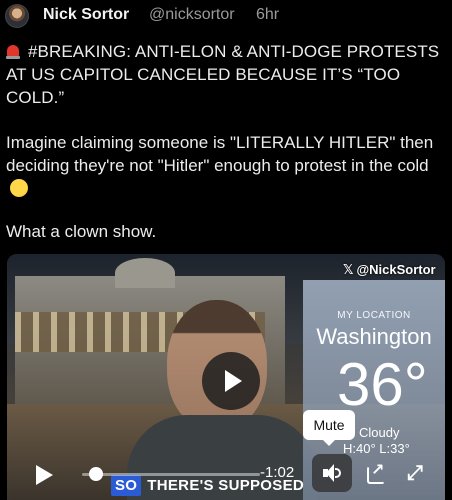  I want to click on fullscreen-icon: ⤢, so click(415, 473).